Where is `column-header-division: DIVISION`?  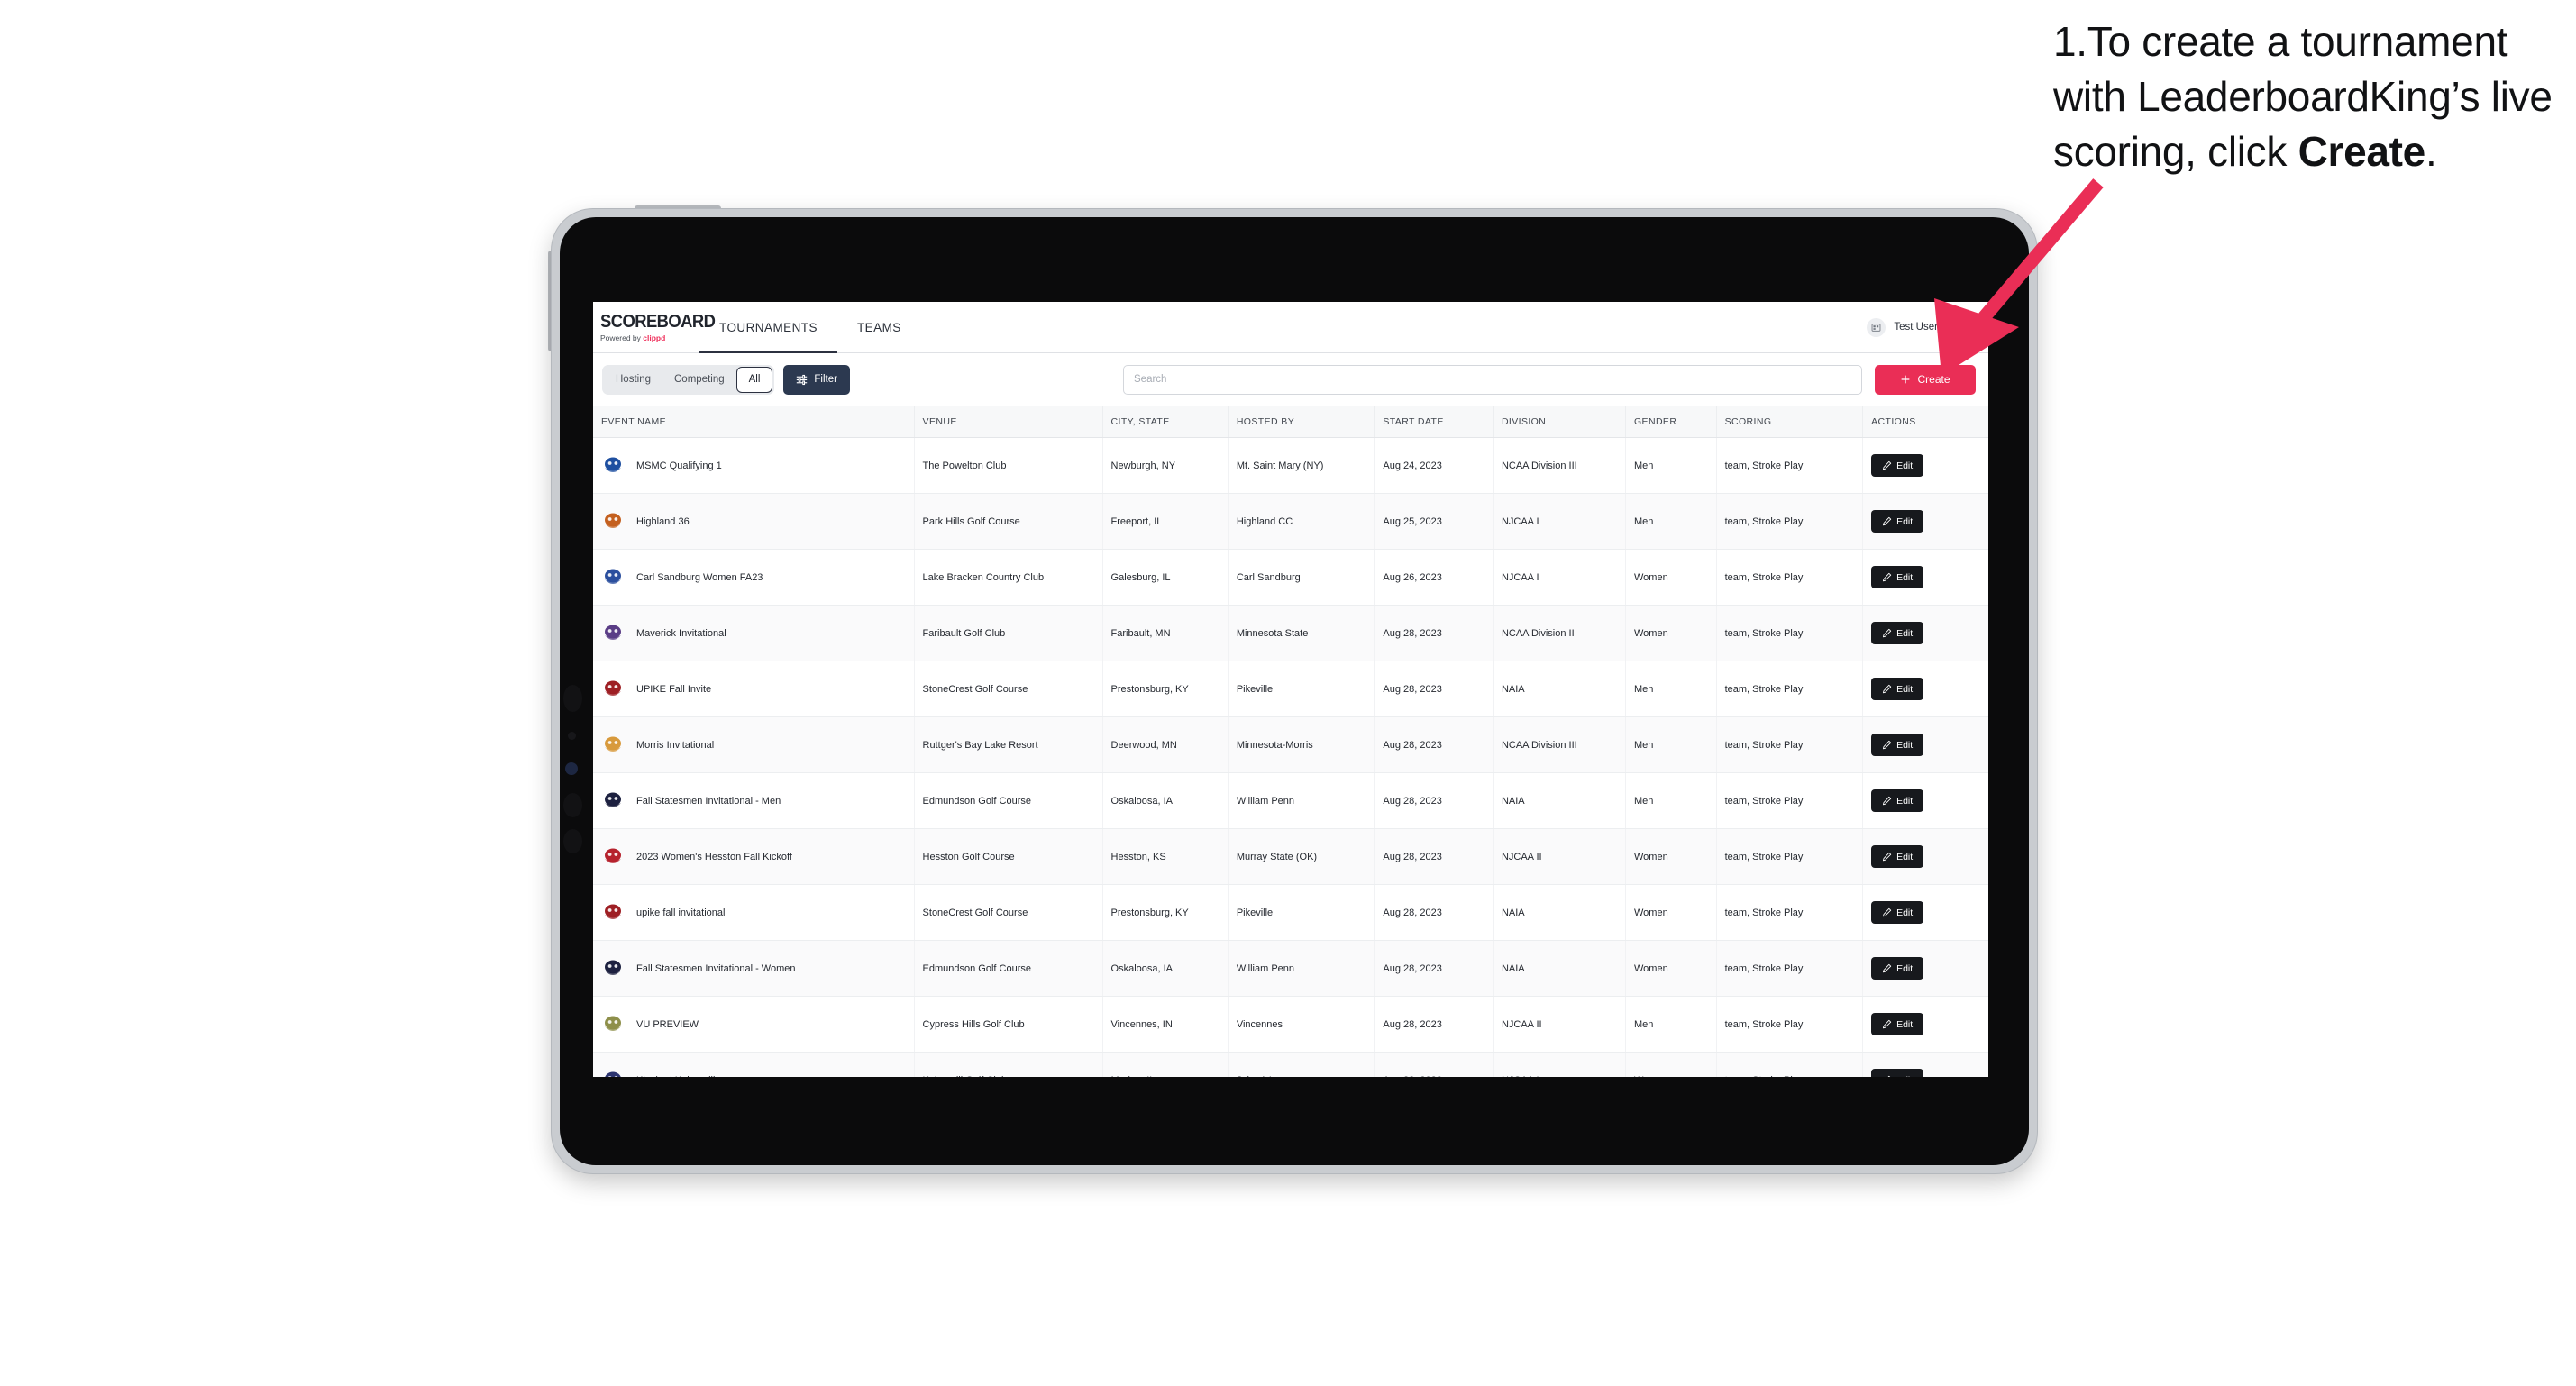 column-header-division: DIVISION is located at coordinates (1559, 422).